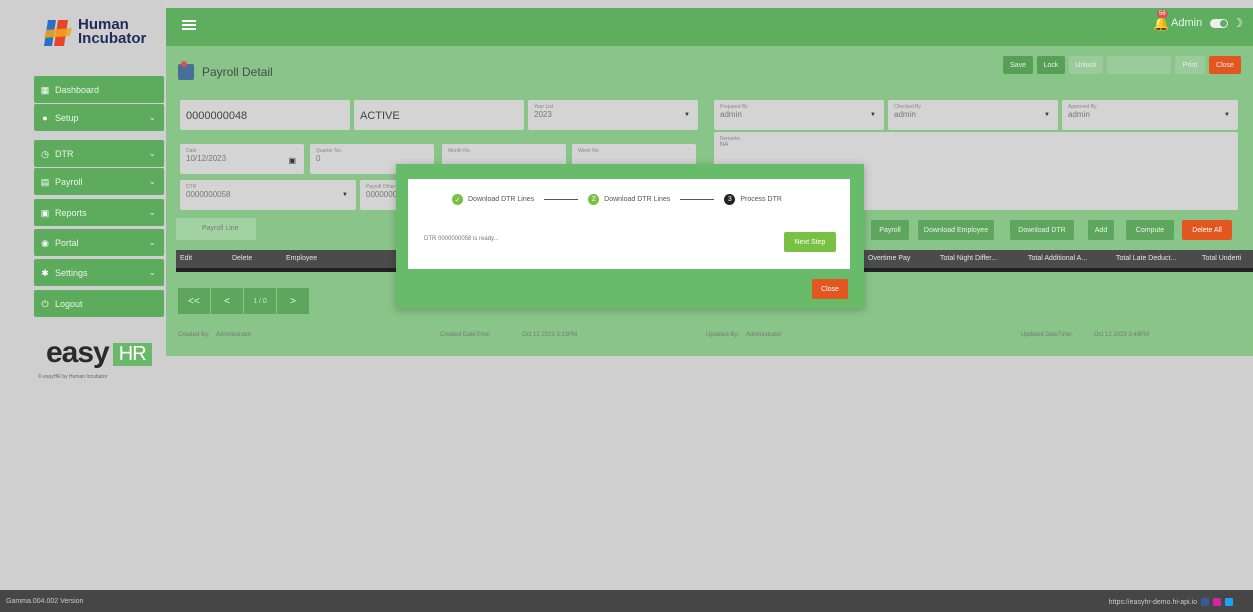 The image size is (1253, 612). Describe the element at coordinates (194, 335) in the screenshot. I see `created-by-label: Created By:` at that location.